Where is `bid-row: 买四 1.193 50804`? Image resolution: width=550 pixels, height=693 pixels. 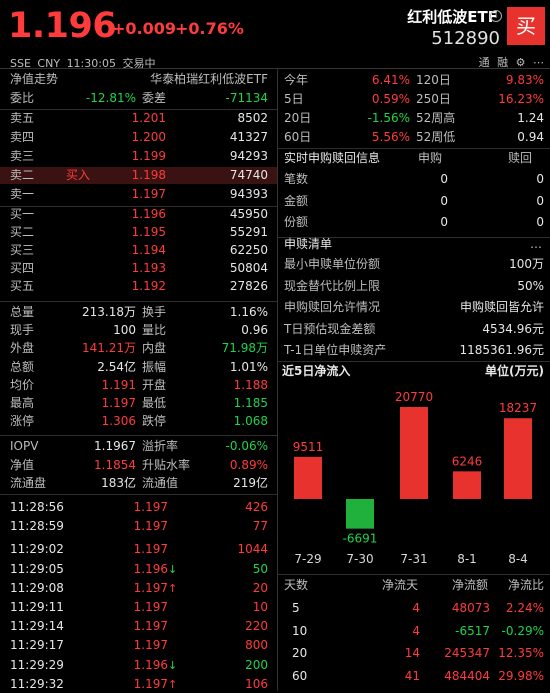
bid-row: 买四 1.193 50804 is located at coordinates (138, 268).